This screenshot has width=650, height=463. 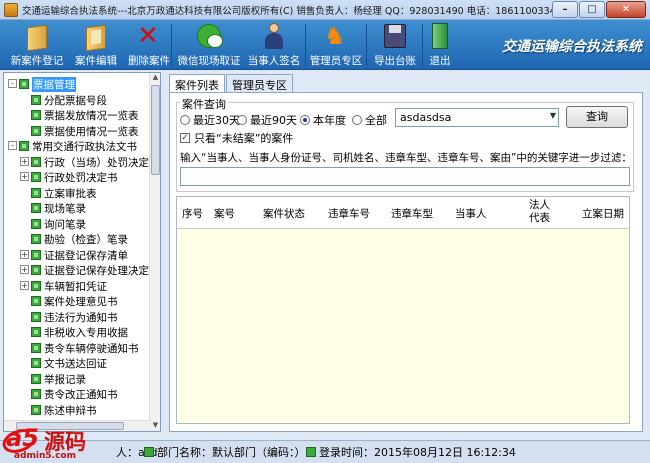 I want to click on chevron-down-icon: ▼, so click(x=553, y=115).